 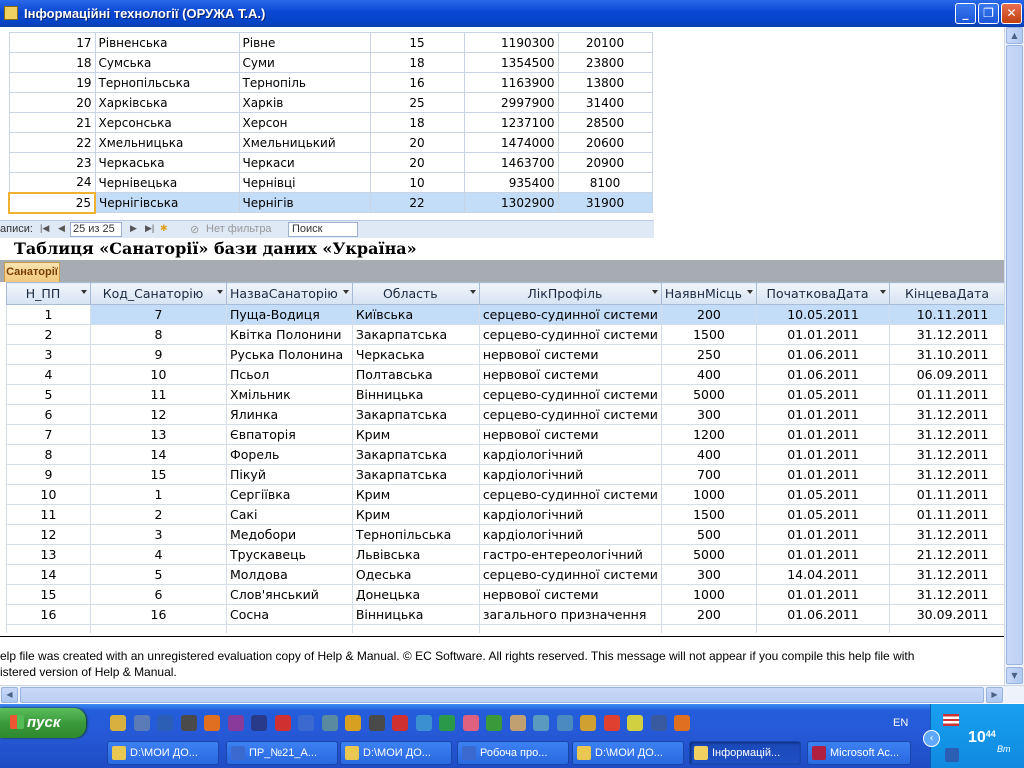 I want to click on record-position-field: 25 из 25, so click(x=96, y=229).